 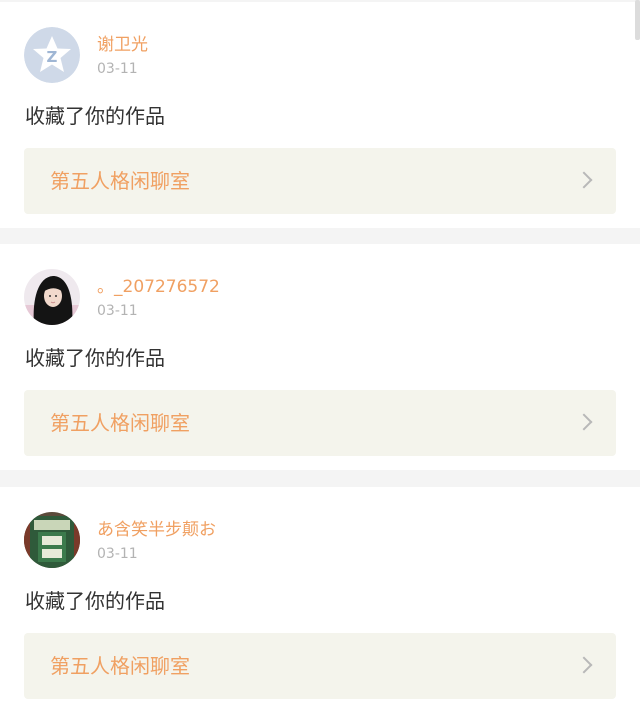 What do you see at coordinates (158, 287) in the screenshot?
I see `username: 。_207276572` at bounding box center [158, 287].